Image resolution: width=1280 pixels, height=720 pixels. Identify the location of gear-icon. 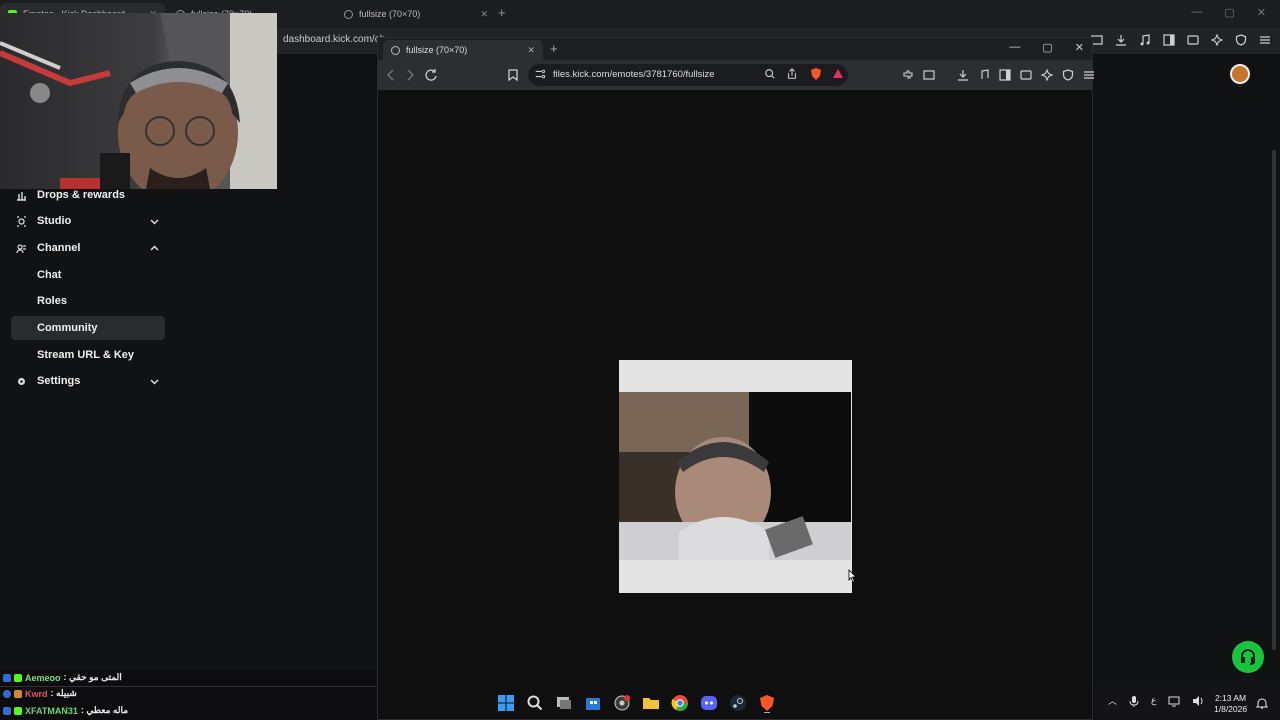
(21, 381).